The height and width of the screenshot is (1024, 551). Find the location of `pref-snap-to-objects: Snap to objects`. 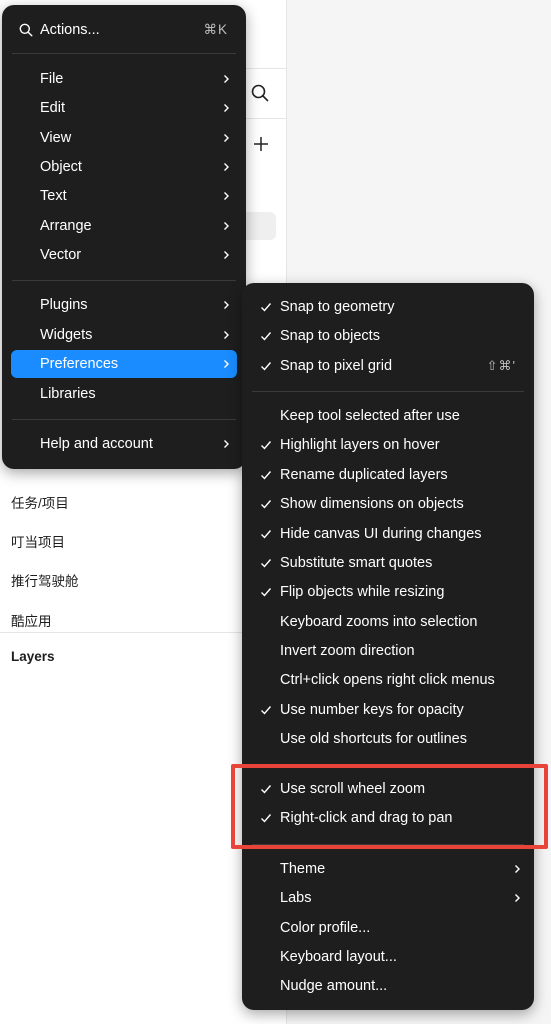

pref-snap-to-objects: Snap to objects is located at coordinates (388, 336).